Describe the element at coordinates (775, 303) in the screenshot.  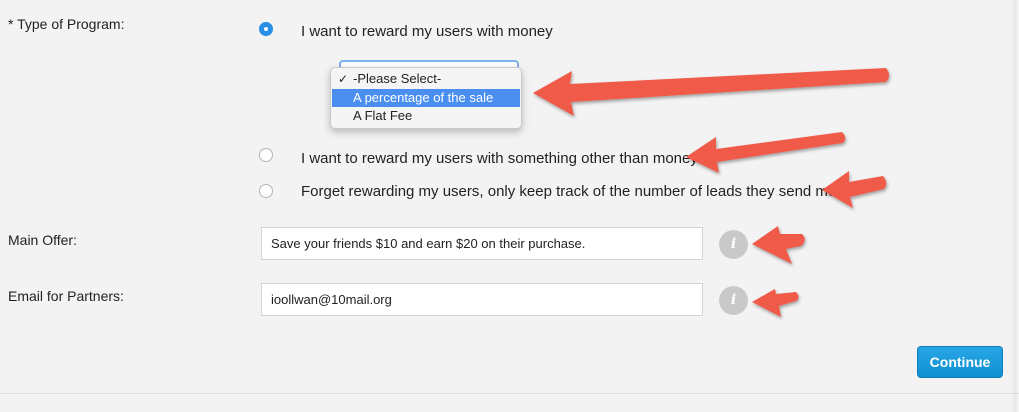
I see `arrow-to-email-info` at that location.